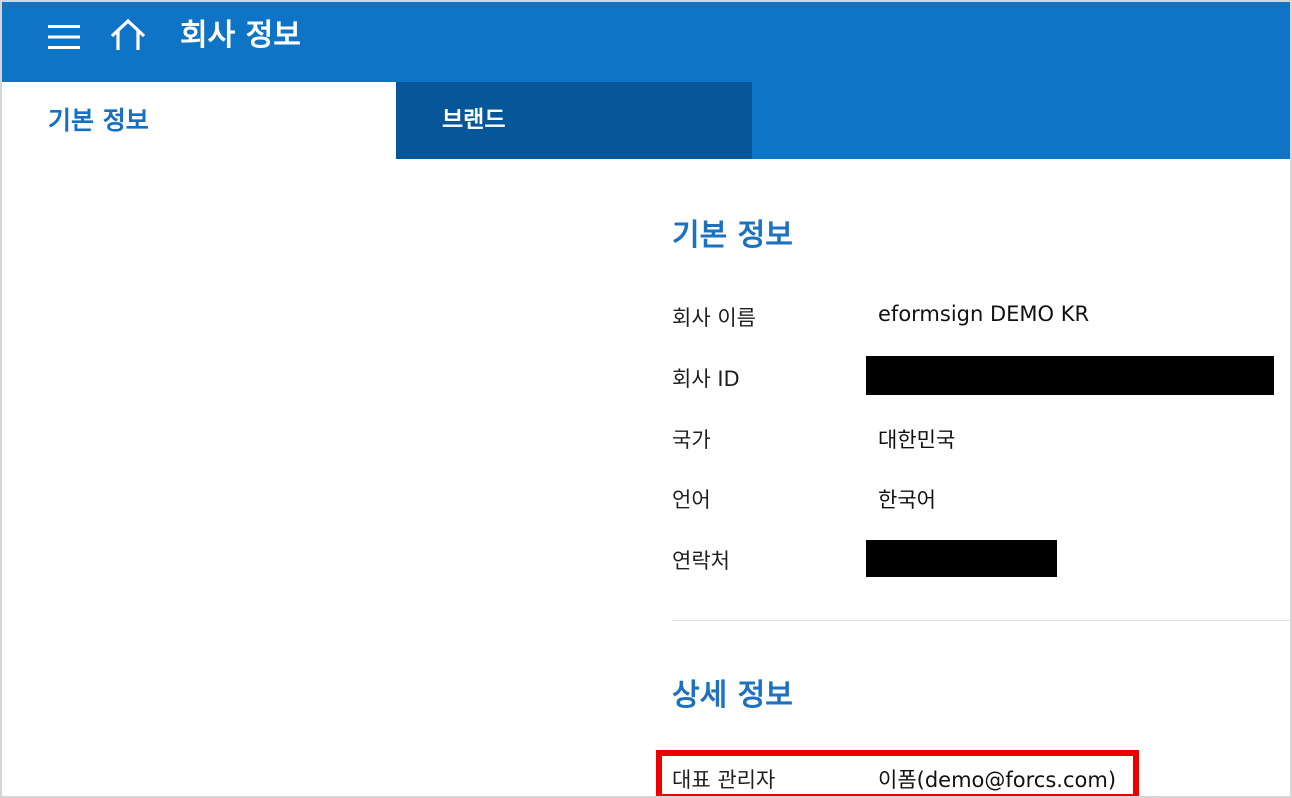  I want to click on country-label: 국가, so click(691, 440).